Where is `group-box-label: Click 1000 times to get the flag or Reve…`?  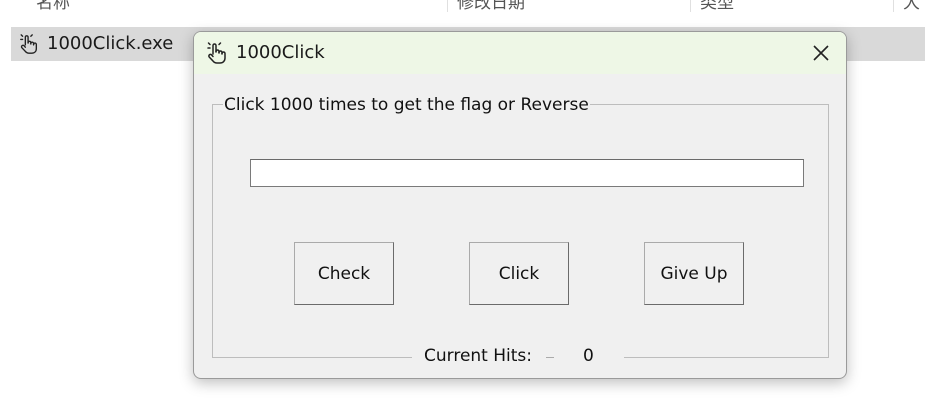
group-box-label: Click 1000 times to get the flag or Reve… is located at coordinates (406, 105).